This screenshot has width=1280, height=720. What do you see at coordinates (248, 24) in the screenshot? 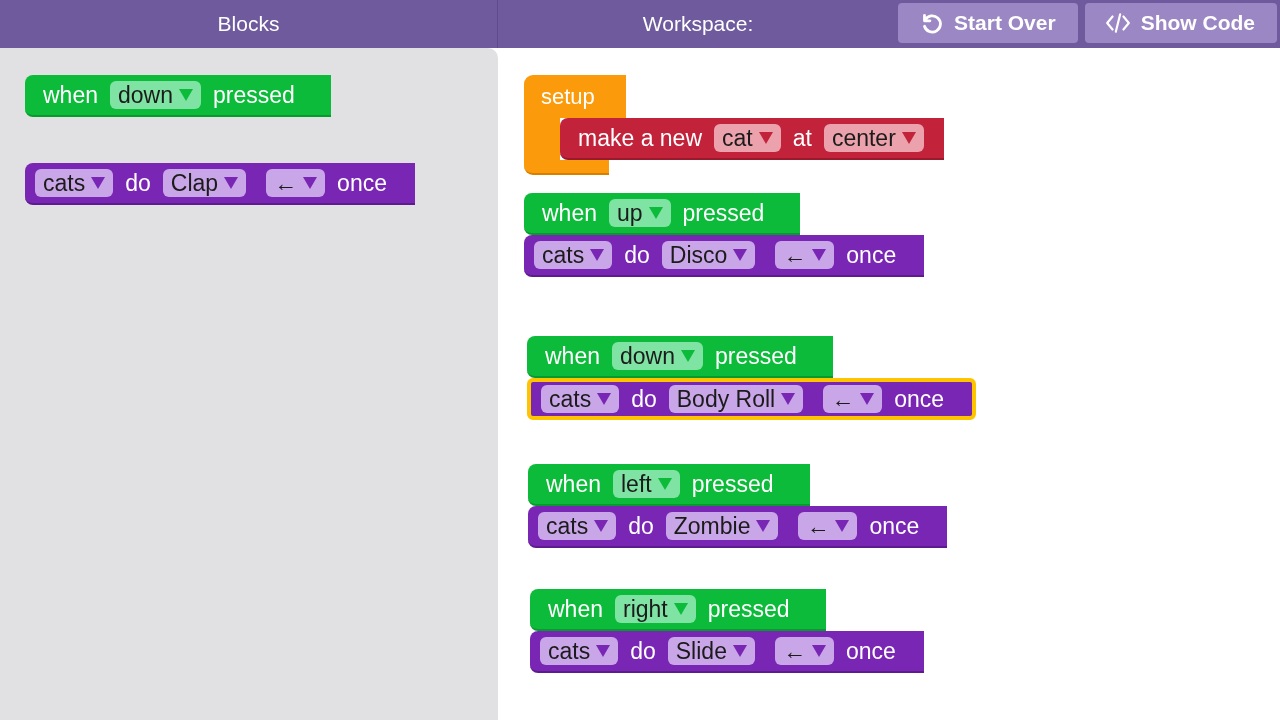
I see `panel-title: Blocks` at bounding box center [248, 24].